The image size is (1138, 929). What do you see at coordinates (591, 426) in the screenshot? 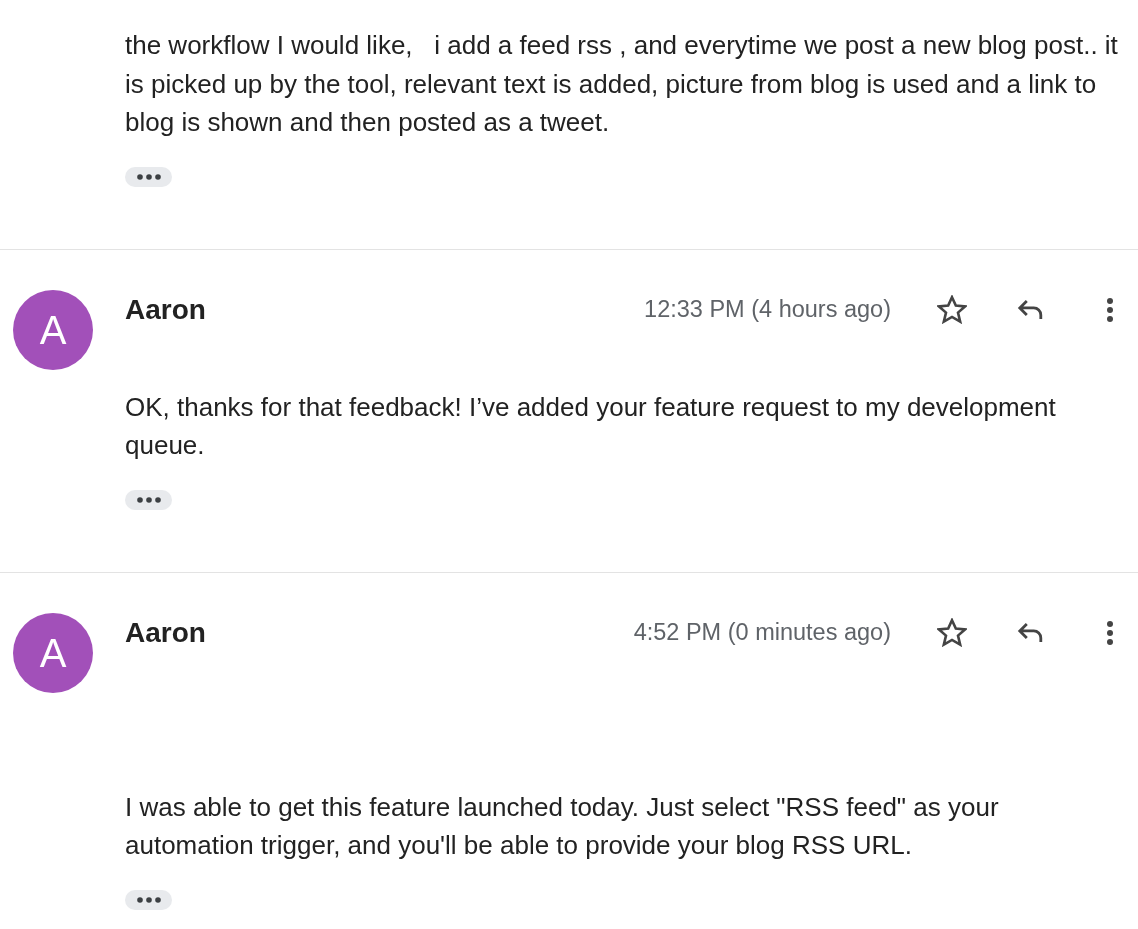
I see `message-text: OK, thanks for that feedback! I’ve added your feature request to my development queue.` at bounding box center [591, 426].